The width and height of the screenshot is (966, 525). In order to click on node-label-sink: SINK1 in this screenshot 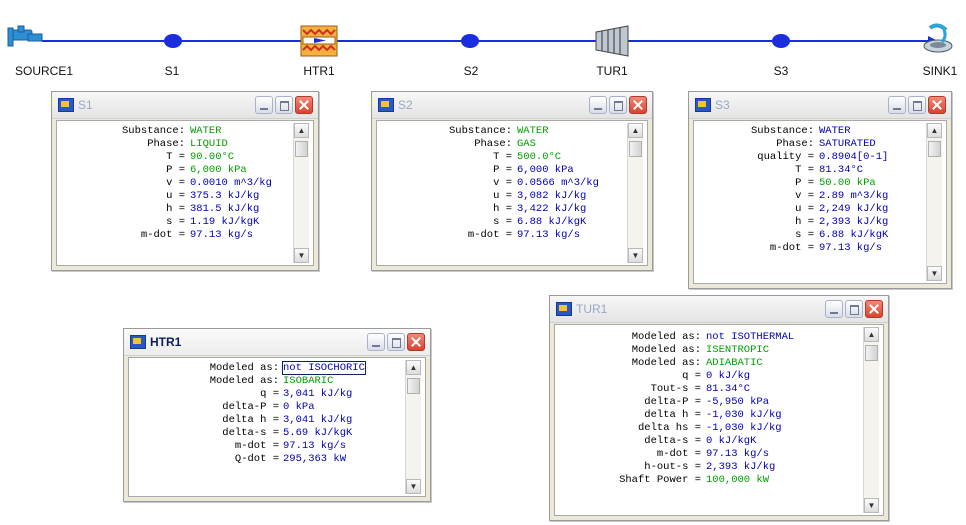, I will do `click(940, 71)`.